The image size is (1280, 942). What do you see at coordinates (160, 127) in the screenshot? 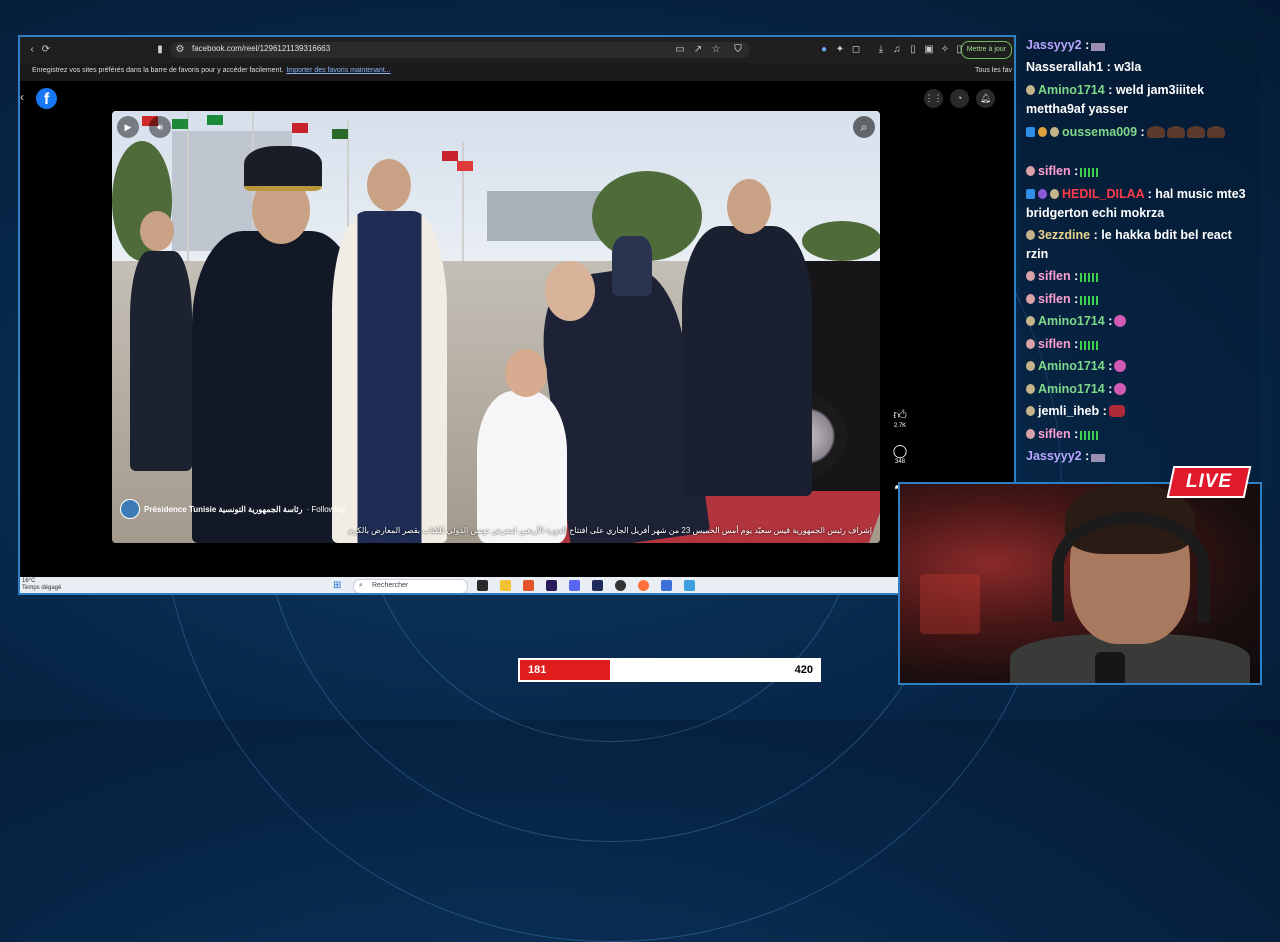
I see `volume-icon: 🔊︎` at bounding box center [160, 127].